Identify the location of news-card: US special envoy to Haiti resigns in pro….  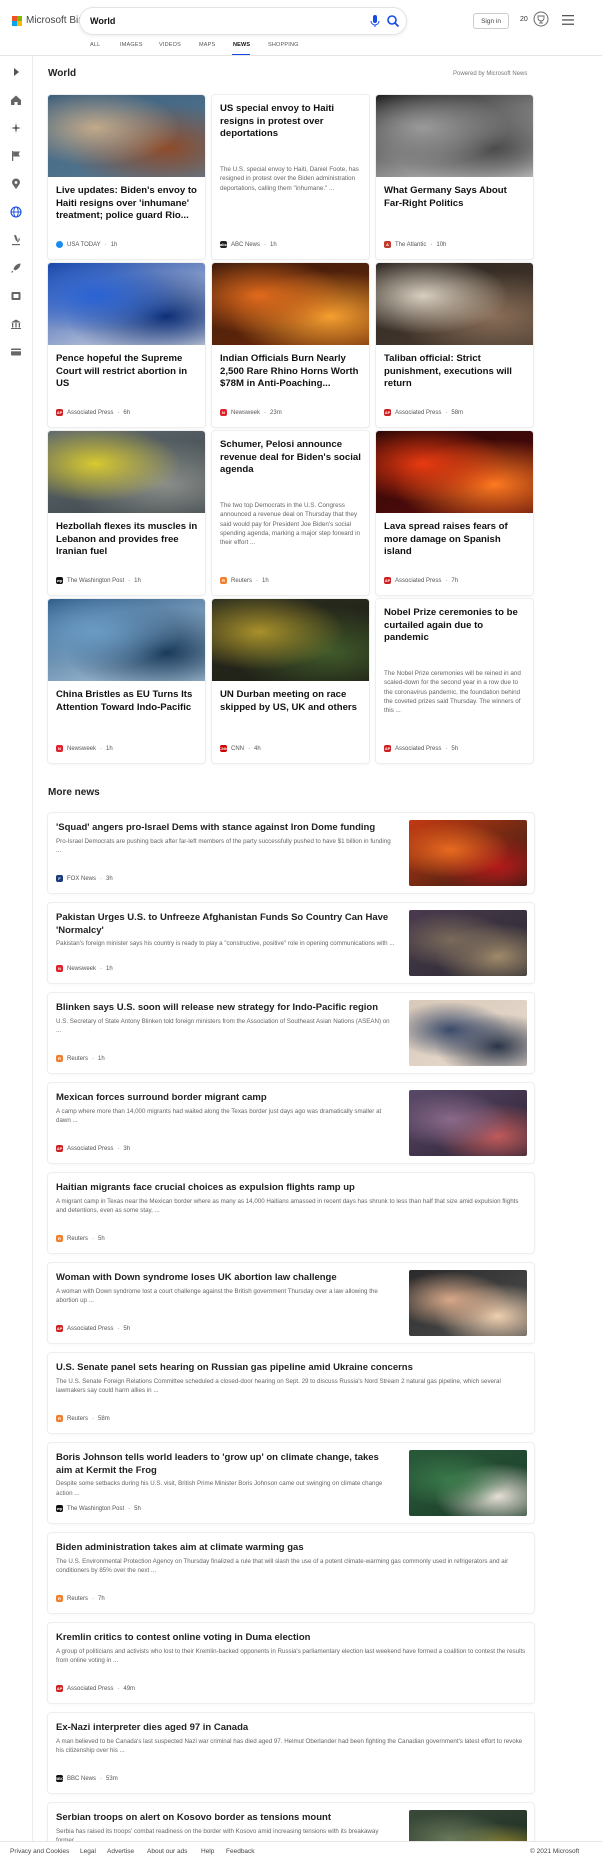
(290, 177).